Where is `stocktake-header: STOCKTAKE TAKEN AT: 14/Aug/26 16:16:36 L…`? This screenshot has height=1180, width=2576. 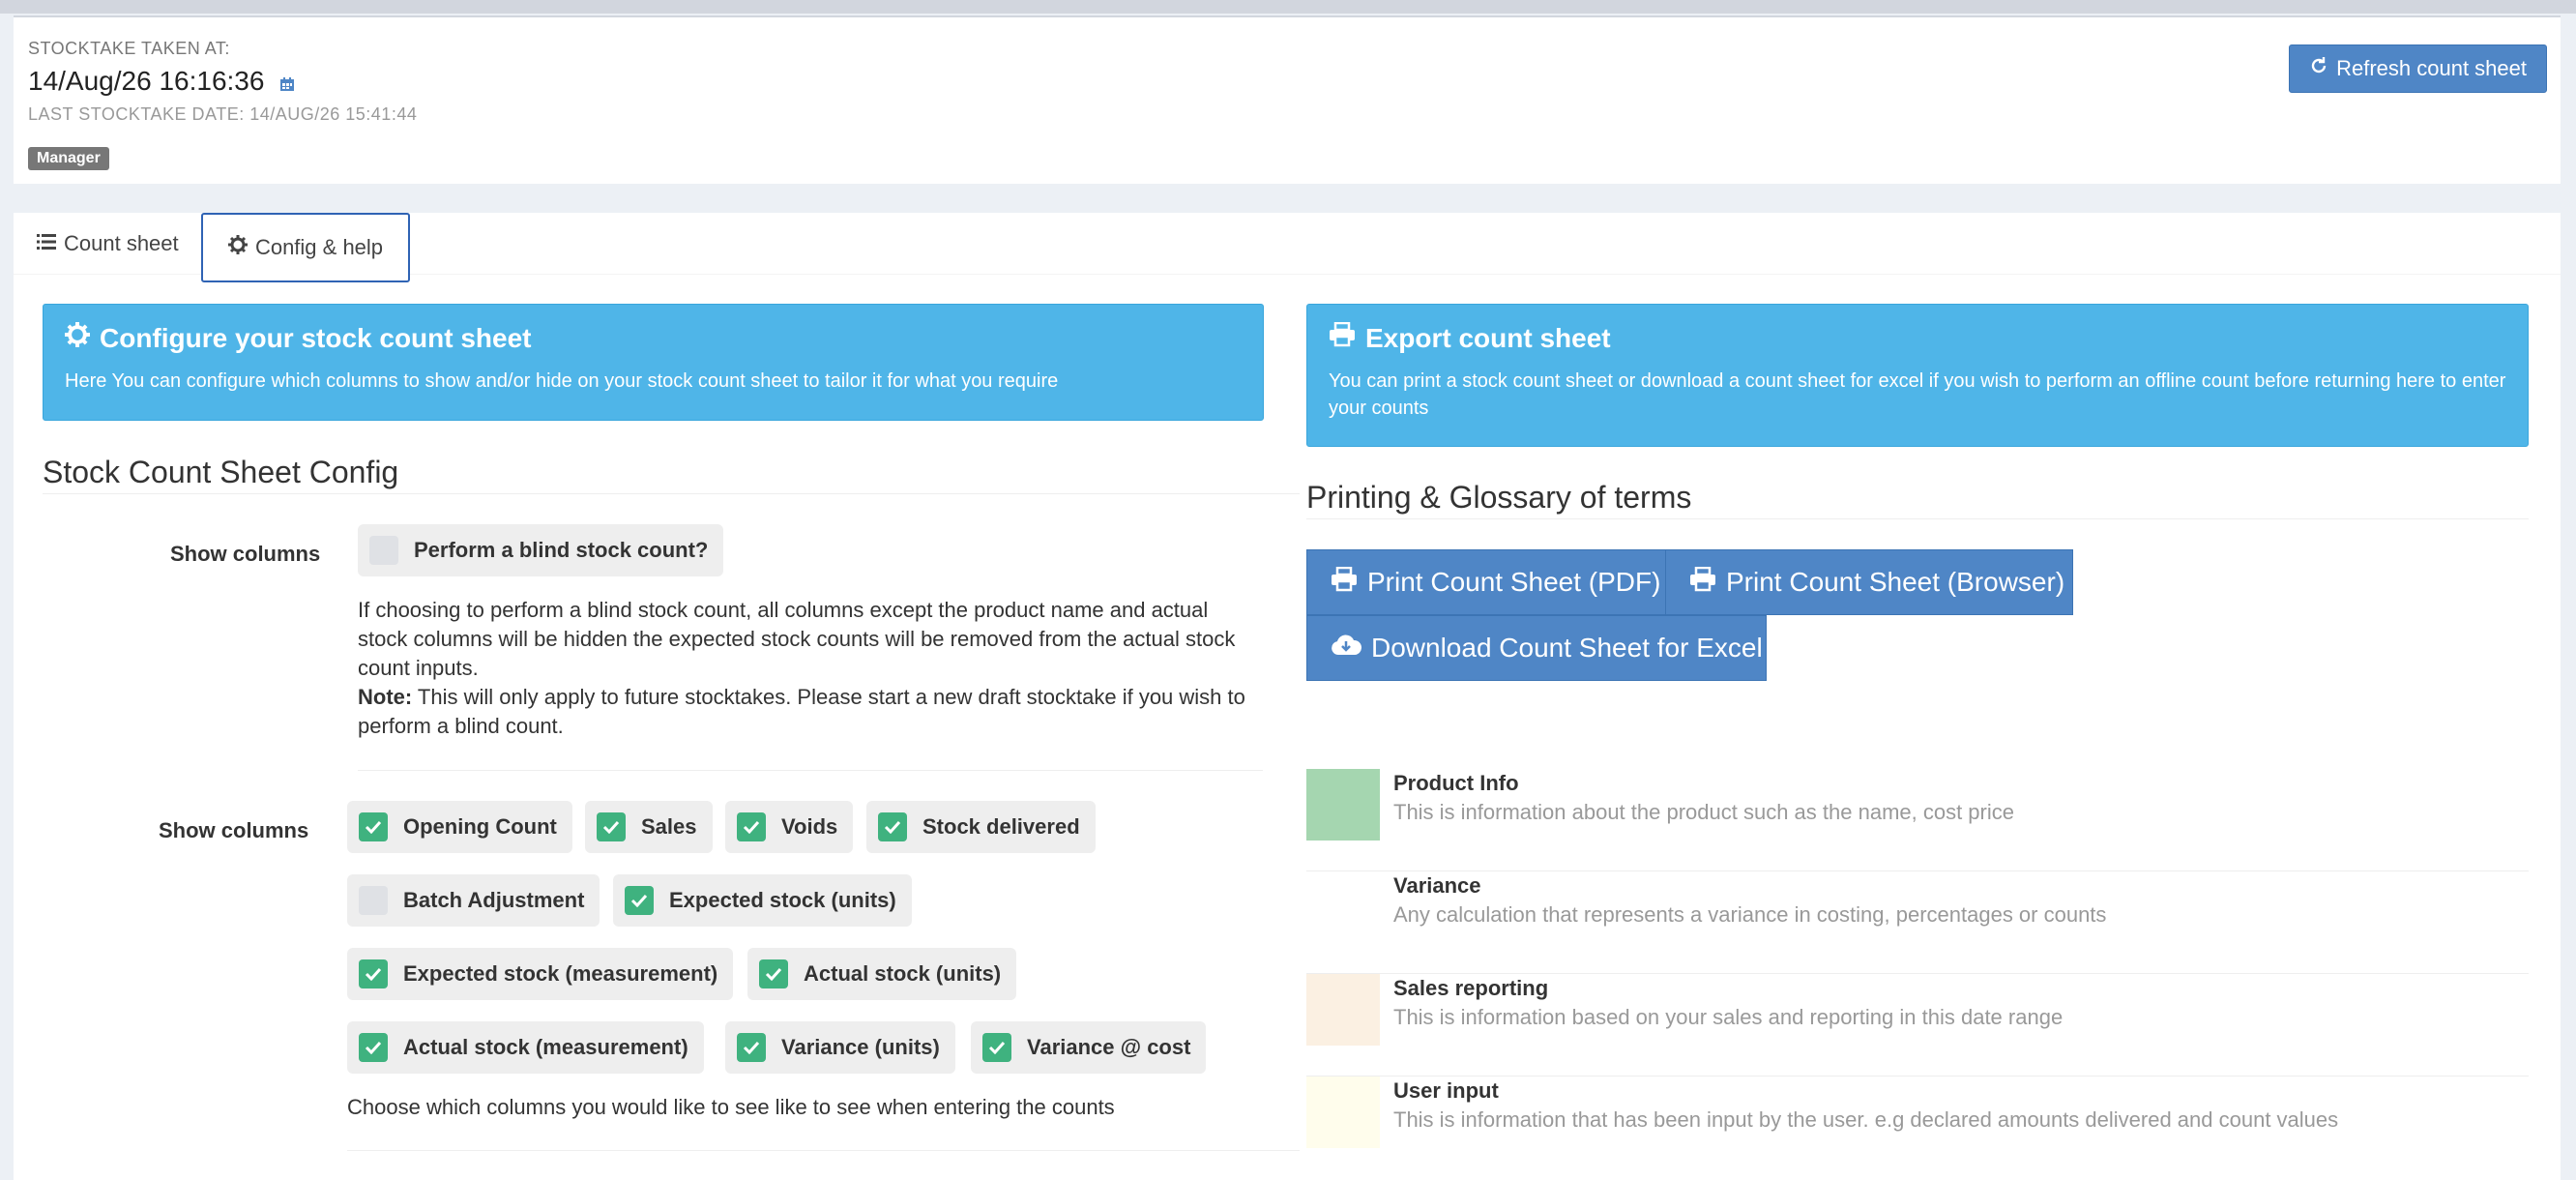
stocktake-header: STOCKTAKE TAKEN AT: 14/Aug/26 16:16:36 L… is located at coordinates (1287, 99).